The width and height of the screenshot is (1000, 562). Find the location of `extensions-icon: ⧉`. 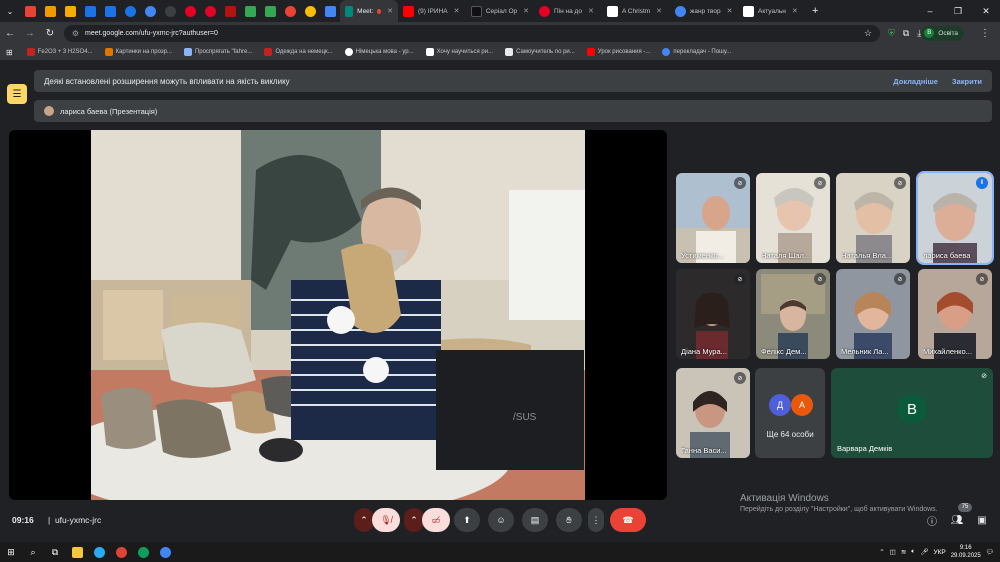

extensions-icon: ⧉ is located at coordinates (906, 33).